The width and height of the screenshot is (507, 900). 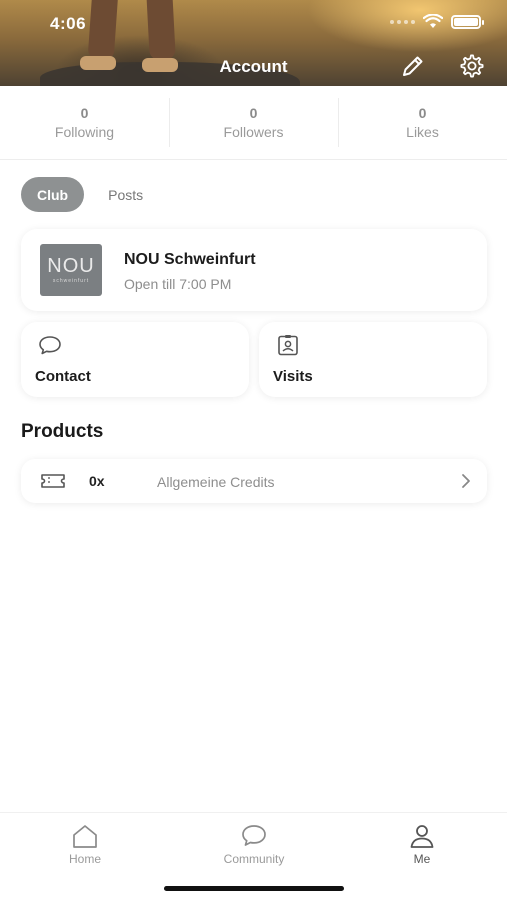 I want to click on status-icons, so click(x=437, y=21).